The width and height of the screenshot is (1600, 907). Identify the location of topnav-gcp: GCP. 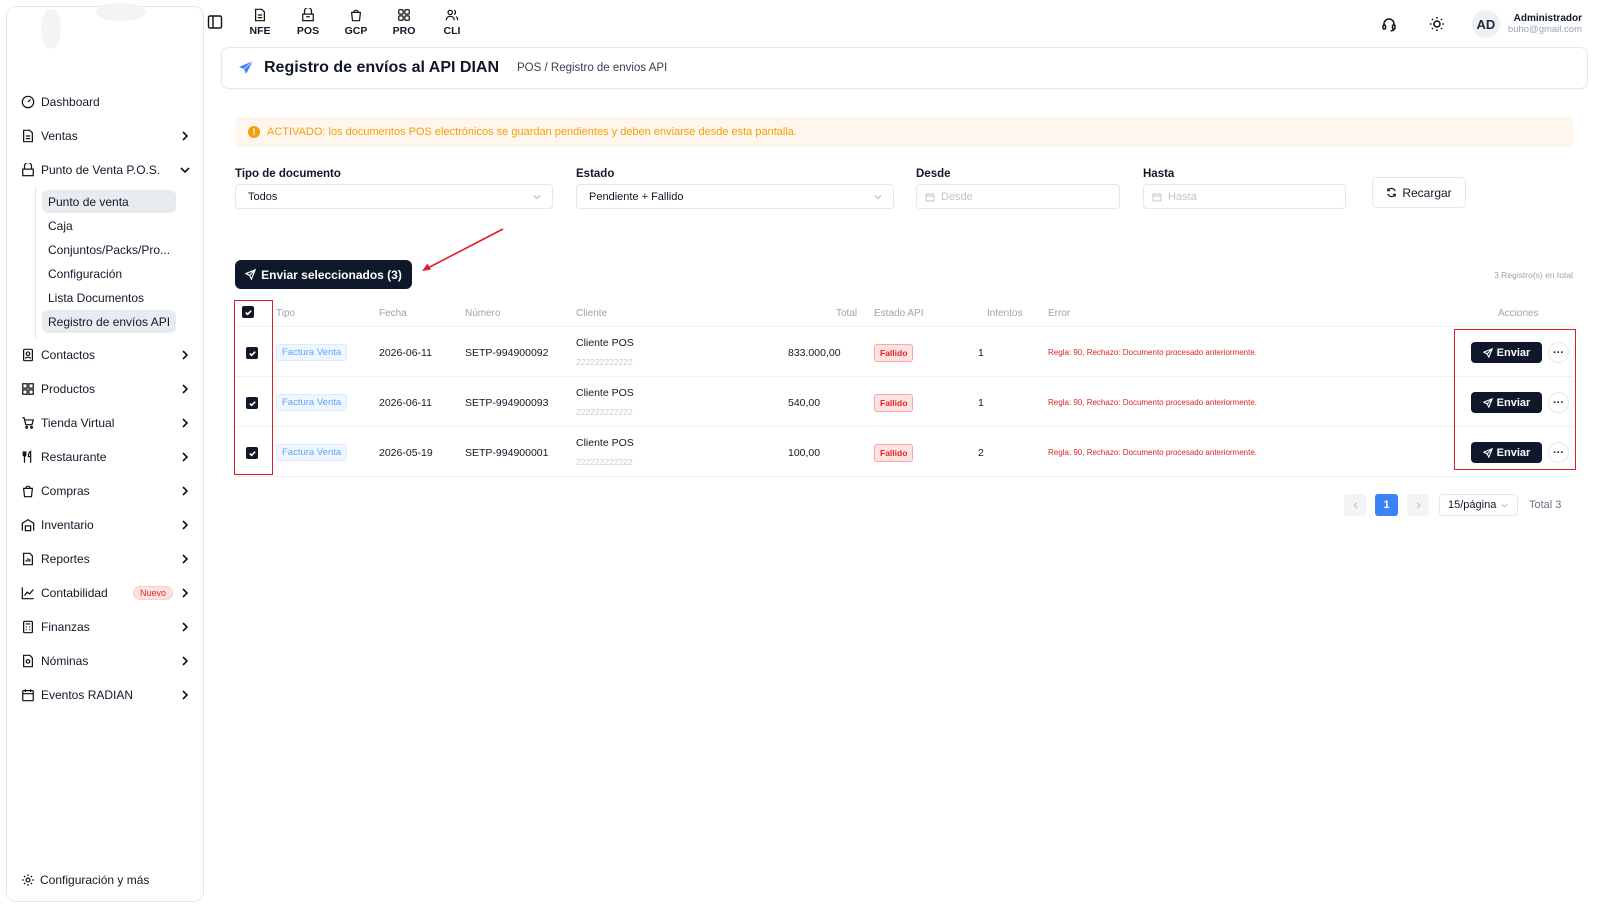
(356, 22).